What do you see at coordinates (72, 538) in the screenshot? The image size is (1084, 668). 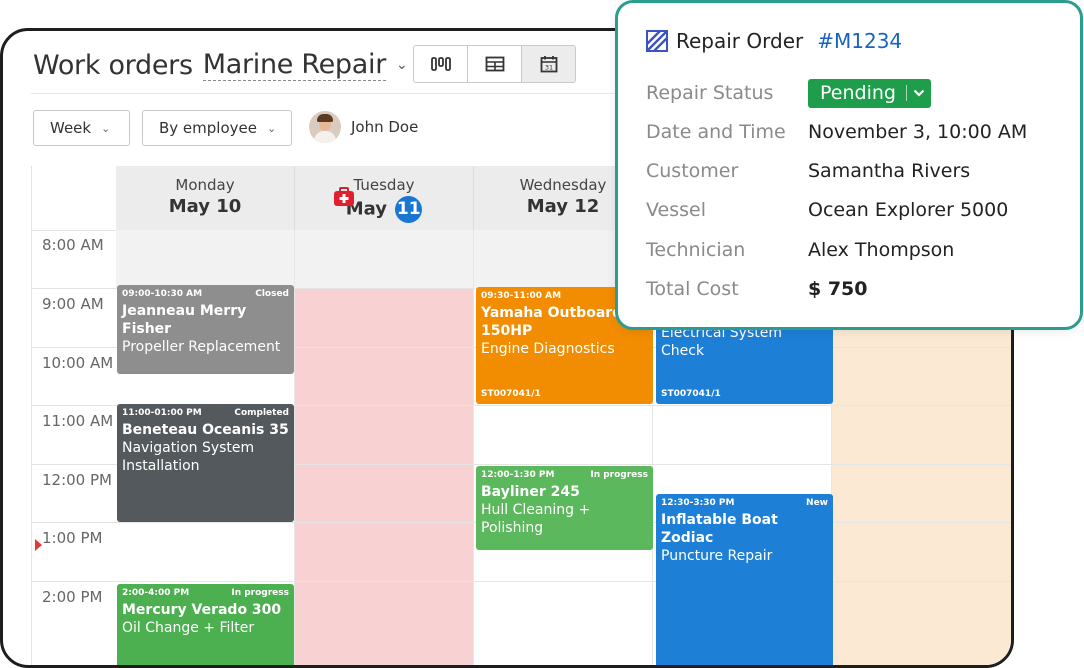 I see `time-label: 1:00 PM` at bounding box center [72, 538].